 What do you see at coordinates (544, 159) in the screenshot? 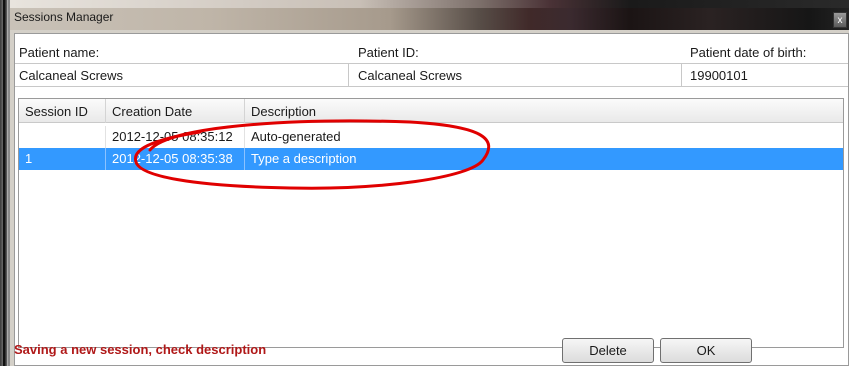
I see `cell-description: Type a description` at bounding box center [544, 159].